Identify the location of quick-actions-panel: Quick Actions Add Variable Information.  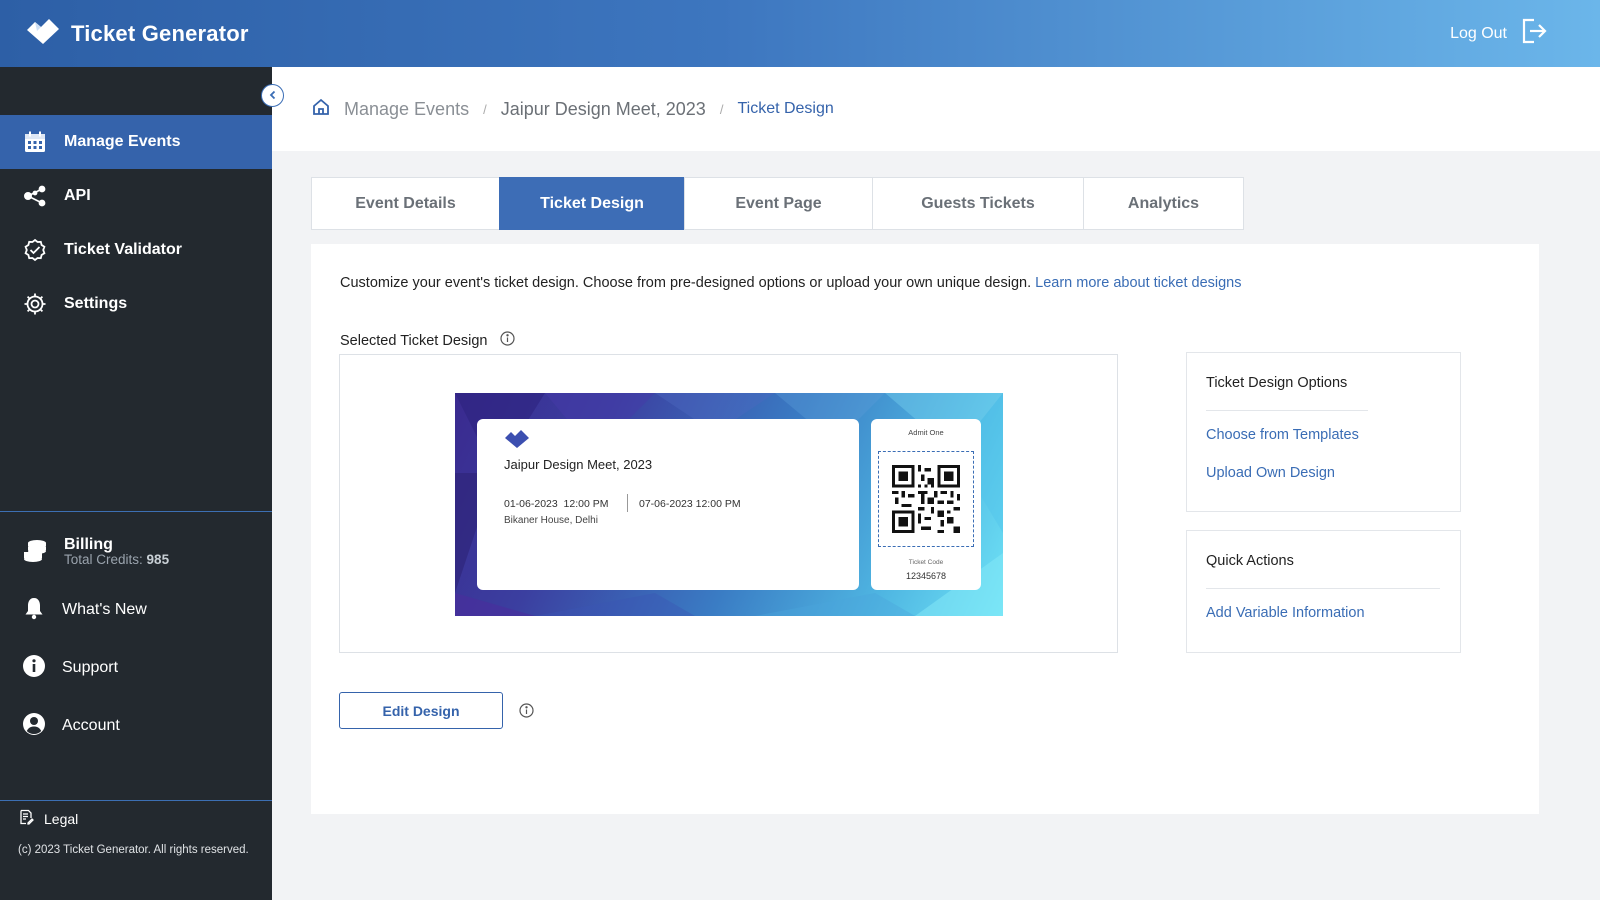
(1323, 591).